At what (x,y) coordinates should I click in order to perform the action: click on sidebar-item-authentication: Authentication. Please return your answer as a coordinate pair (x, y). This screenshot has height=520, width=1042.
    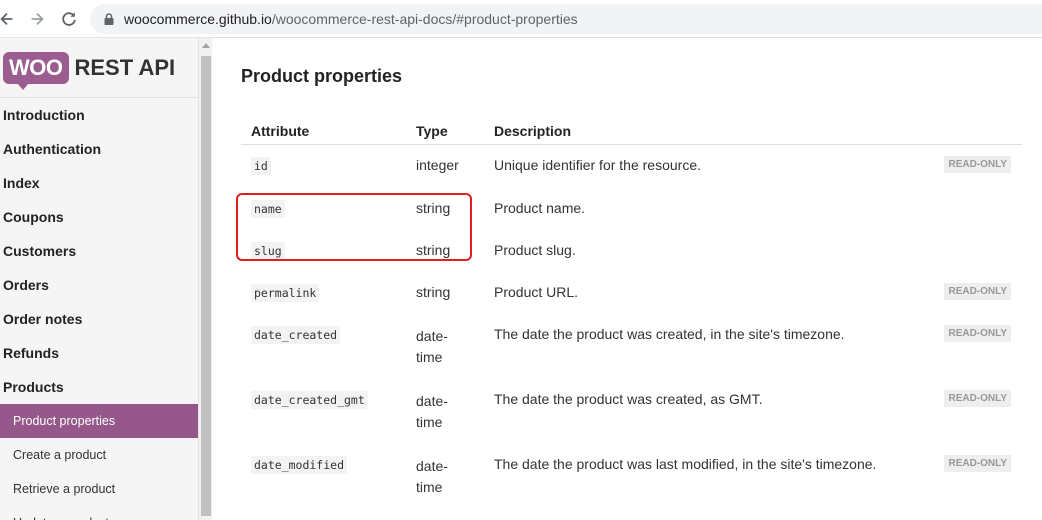
    Looking at the image, I should click on (99, 149).